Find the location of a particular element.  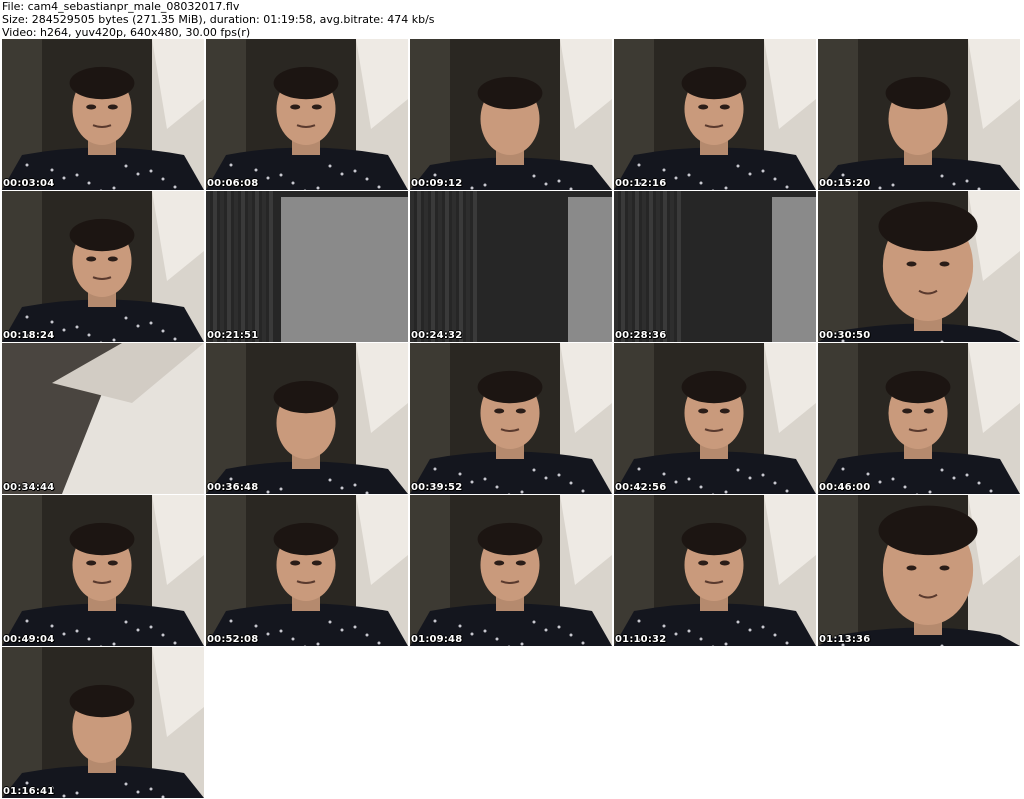

video-thumbnail: 00:21:51 is located at coordinates (307, 266).